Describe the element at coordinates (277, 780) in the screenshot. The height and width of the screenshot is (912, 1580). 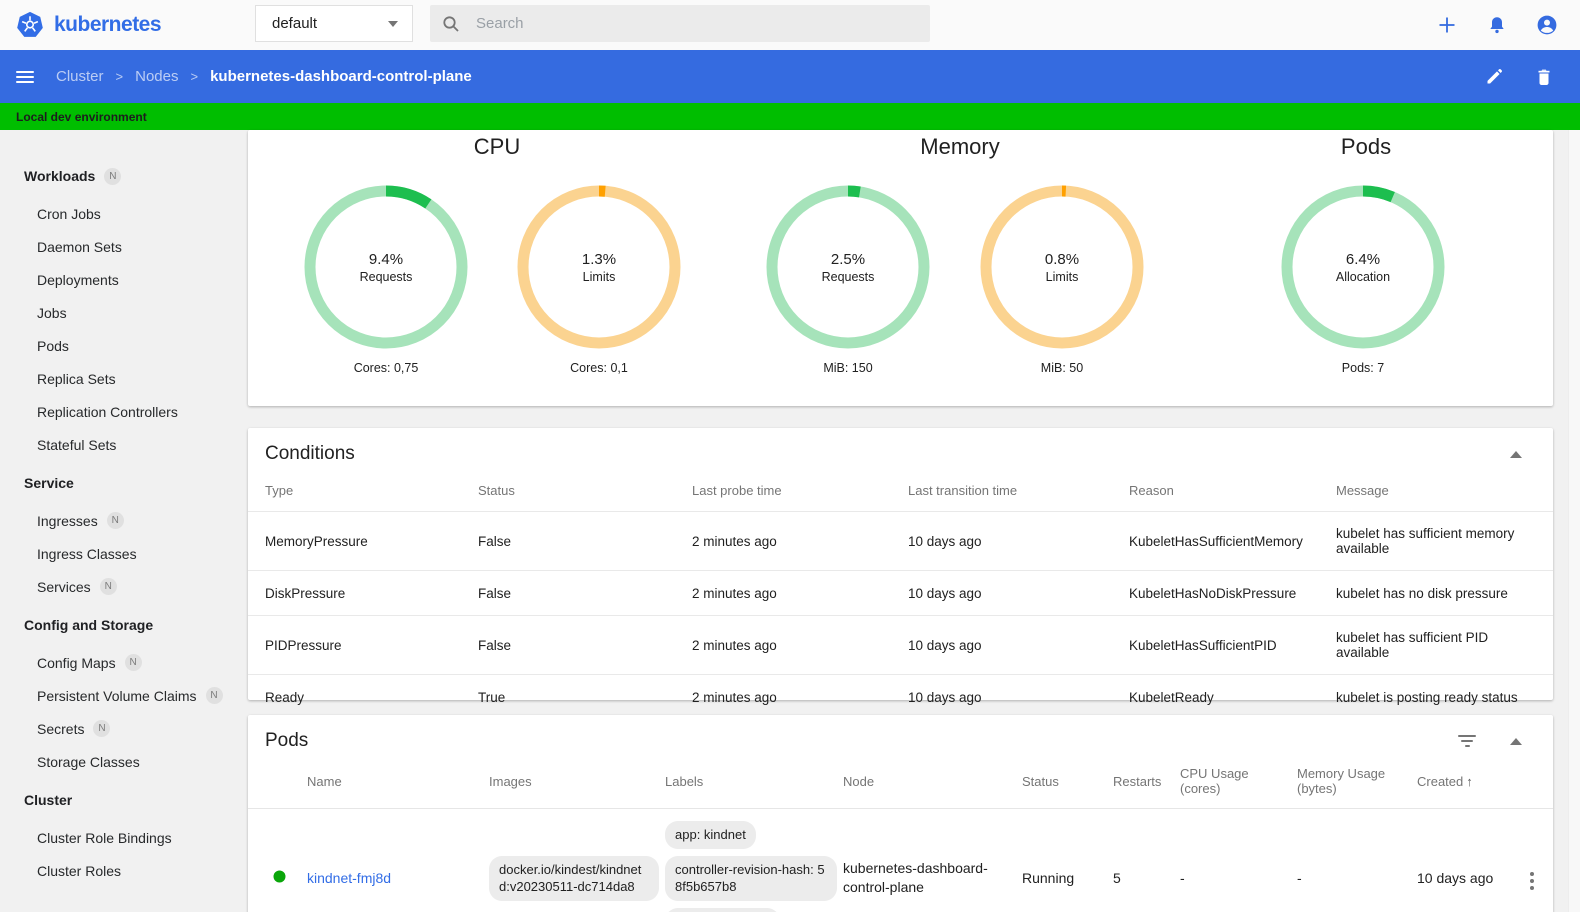
I see `col-header-status-dot` at that location.